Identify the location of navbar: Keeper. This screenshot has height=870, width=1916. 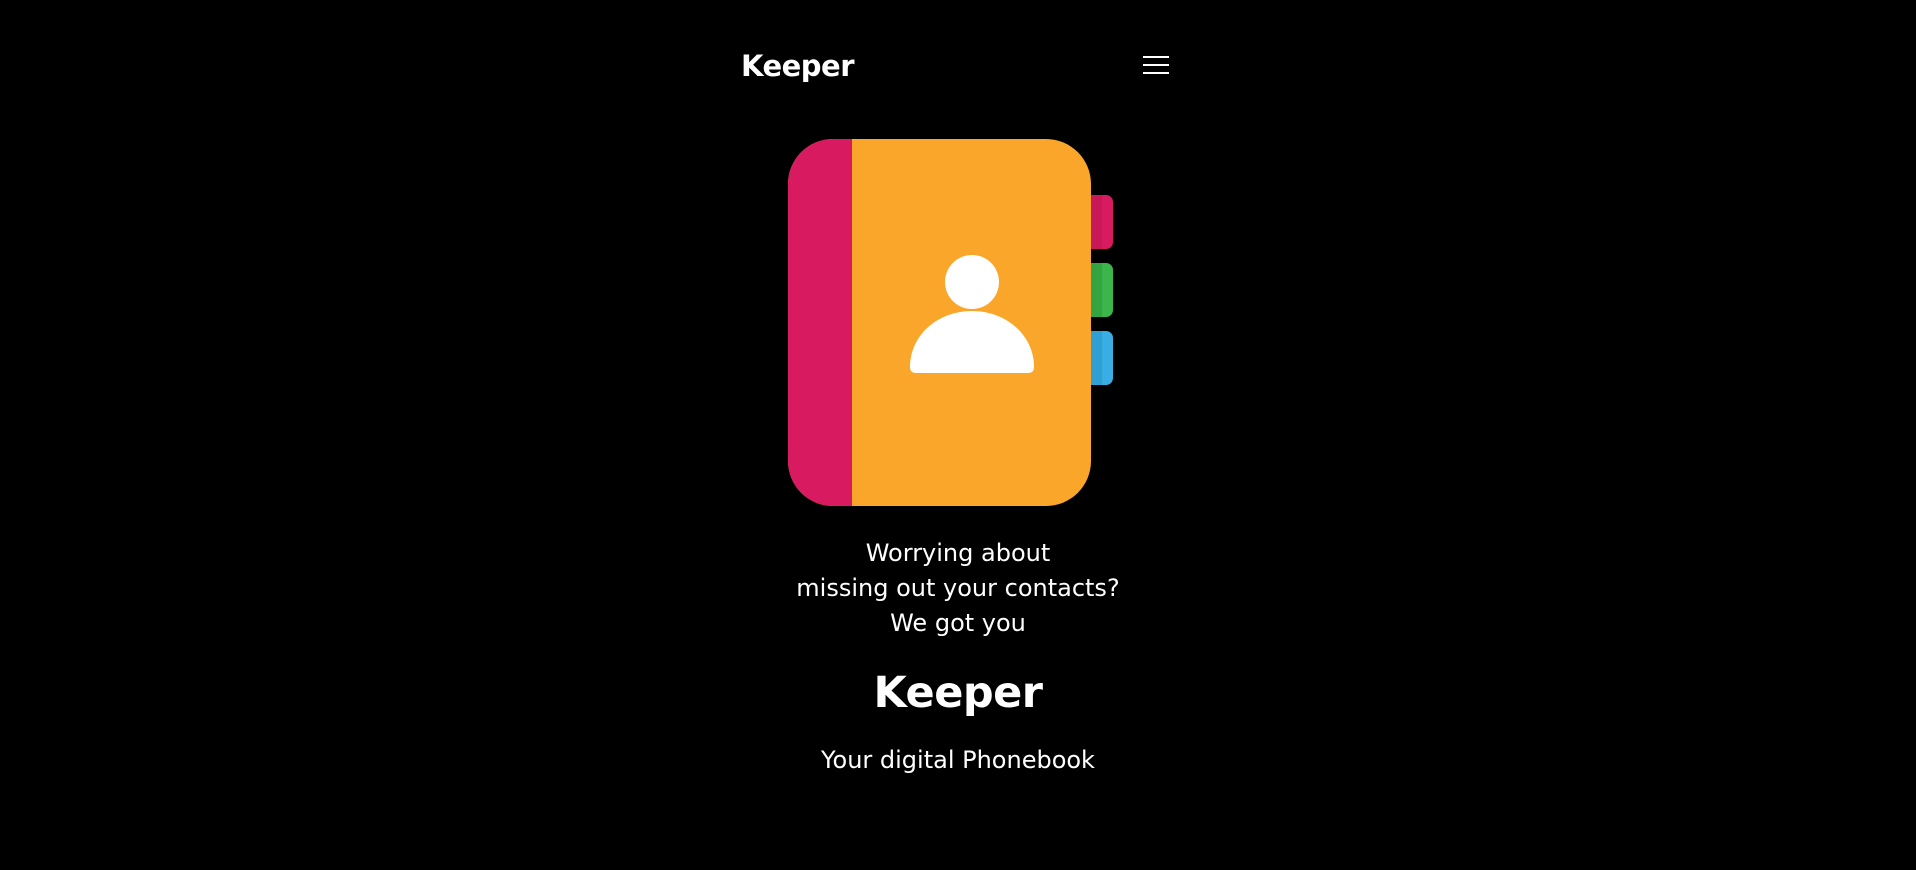
(958, 65).